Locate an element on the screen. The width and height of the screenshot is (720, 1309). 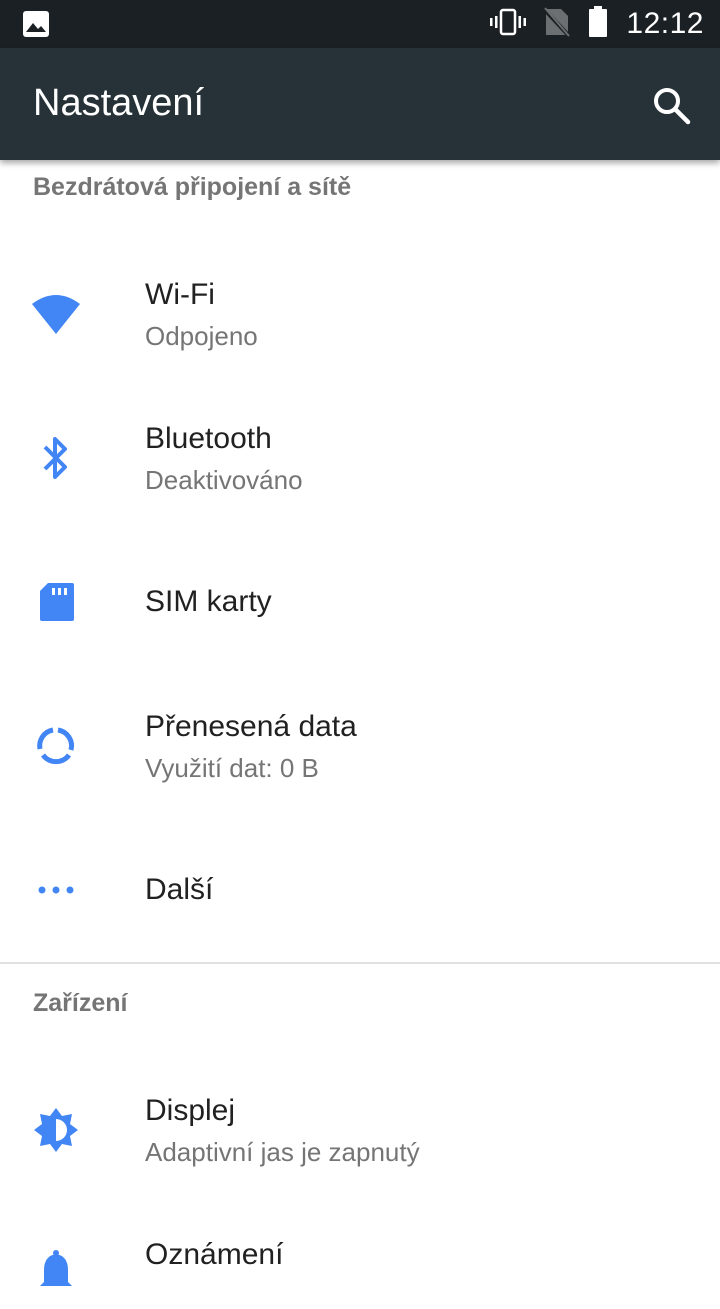
page-title: Nastavení is located at coordinates (119, 103).